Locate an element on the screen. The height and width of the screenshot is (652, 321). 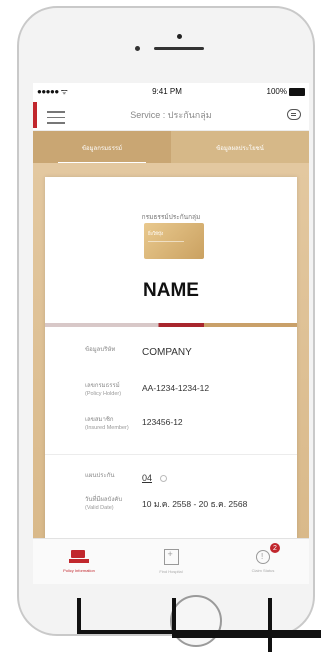
card-divider is located at coordinates (171, 325).